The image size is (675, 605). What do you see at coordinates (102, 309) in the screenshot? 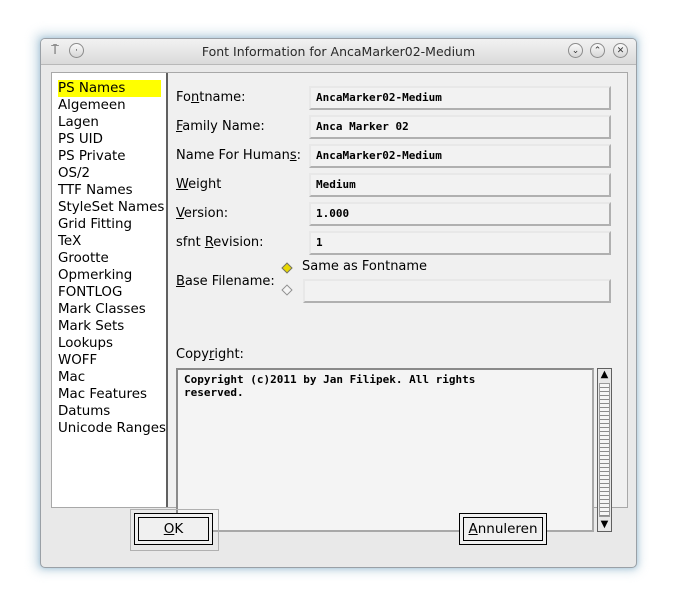
I see `sidebar-item-mark-classes: Mark Classes` at bounding box center [102, 309].